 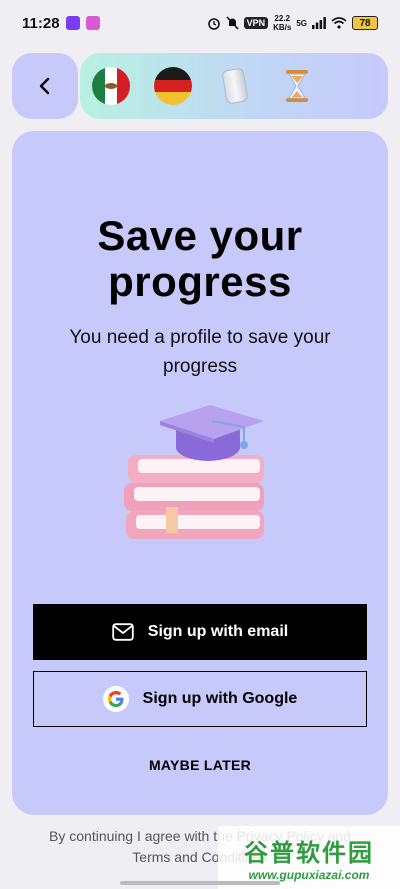 I want to click on network-speed-value: 22.2, so click(x=282, y=18).